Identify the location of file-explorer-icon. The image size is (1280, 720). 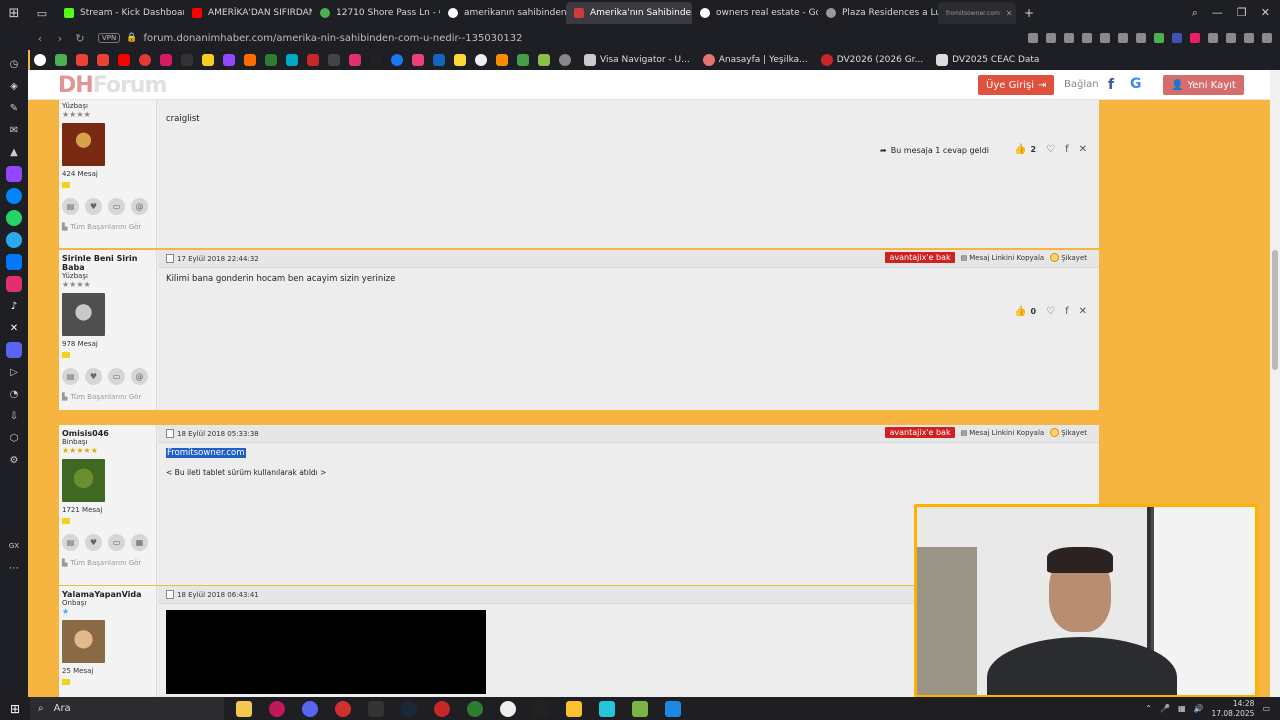
(244, 708).